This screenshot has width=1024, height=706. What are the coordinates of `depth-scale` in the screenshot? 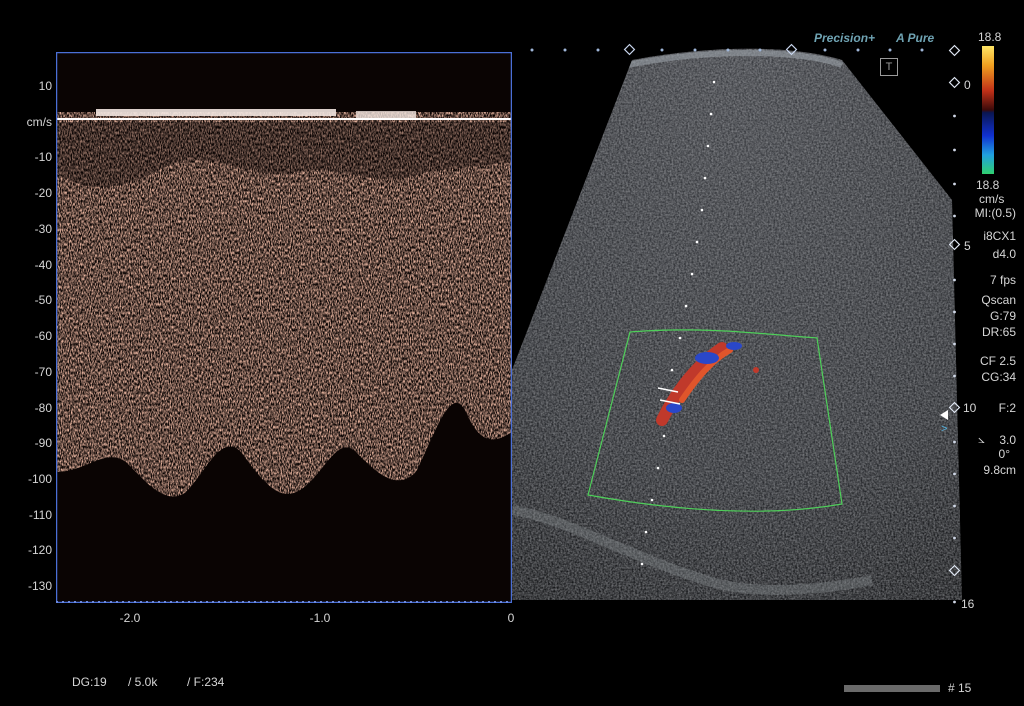 It's located at (954, 324).